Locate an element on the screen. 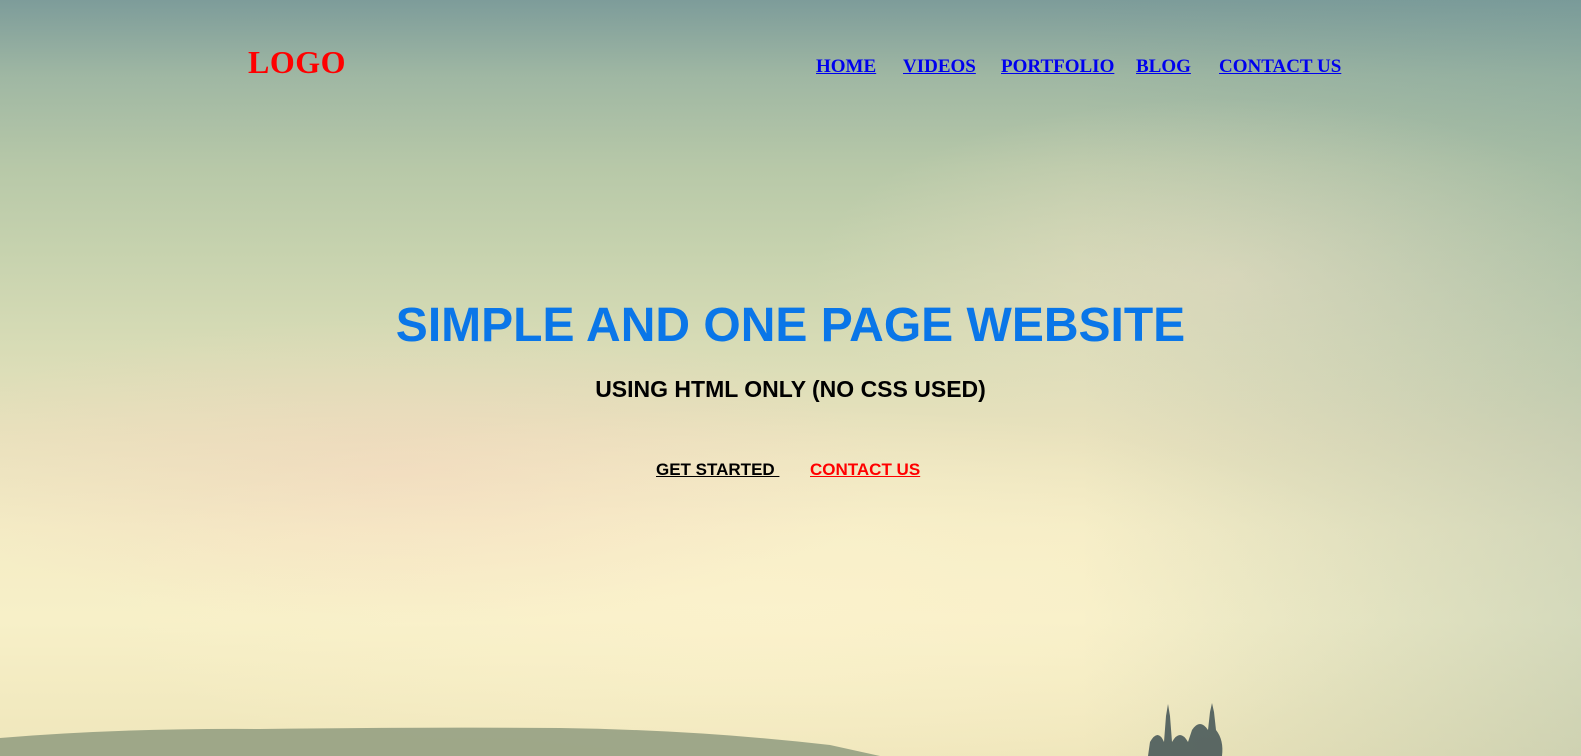 The width and height of the screenshot is (1581, 756). contact-us-link: CONTACT US is located at coordinates (865, 470).